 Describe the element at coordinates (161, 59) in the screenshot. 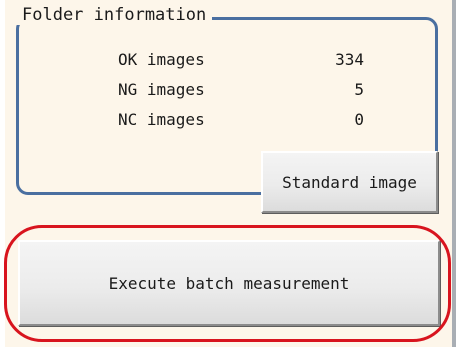

I see `ok-images-label: OK images` at that location.